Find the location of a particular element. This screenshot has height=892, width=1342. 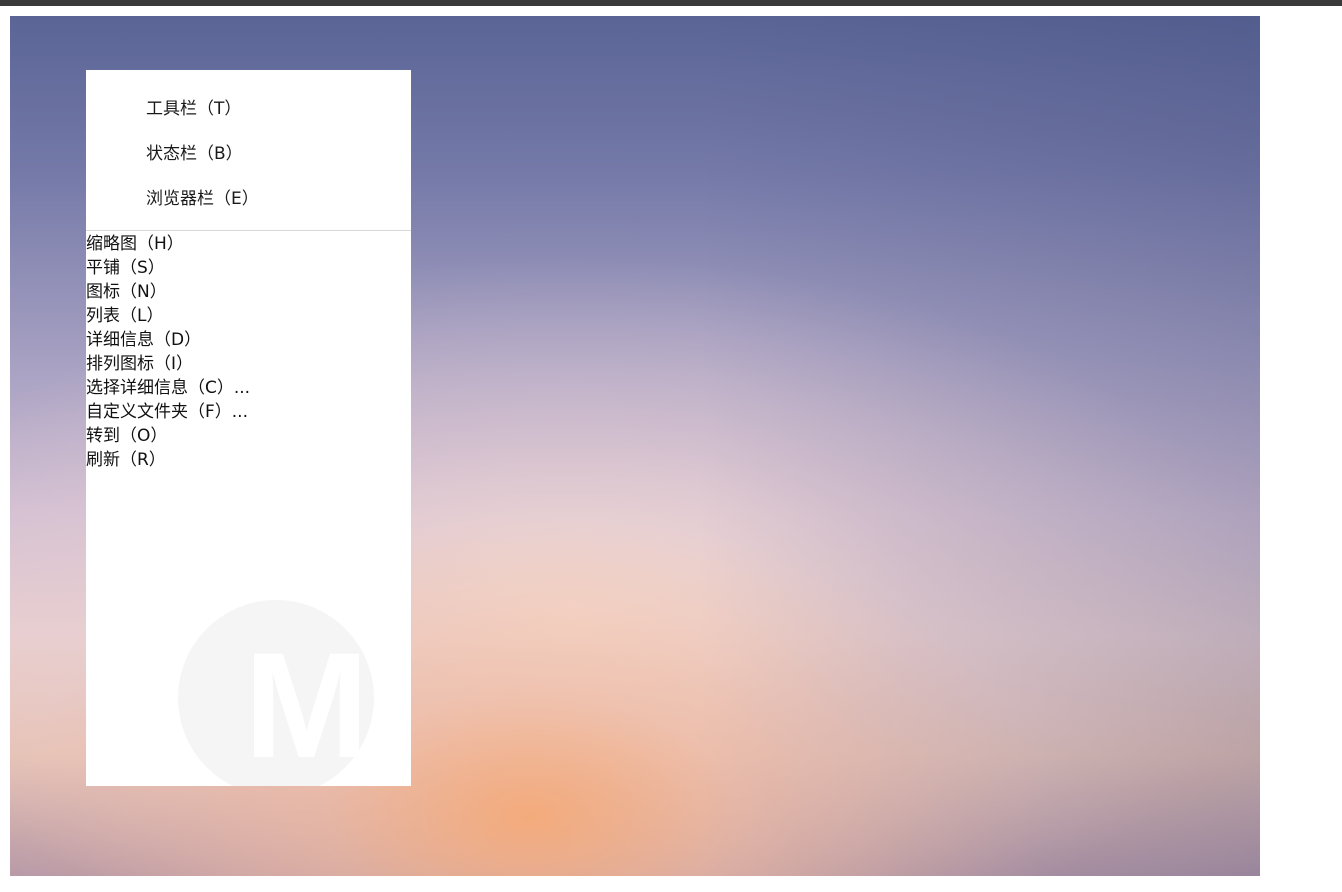

menu-item-details: 详细信息（D） is located at coordinates (168, 340).